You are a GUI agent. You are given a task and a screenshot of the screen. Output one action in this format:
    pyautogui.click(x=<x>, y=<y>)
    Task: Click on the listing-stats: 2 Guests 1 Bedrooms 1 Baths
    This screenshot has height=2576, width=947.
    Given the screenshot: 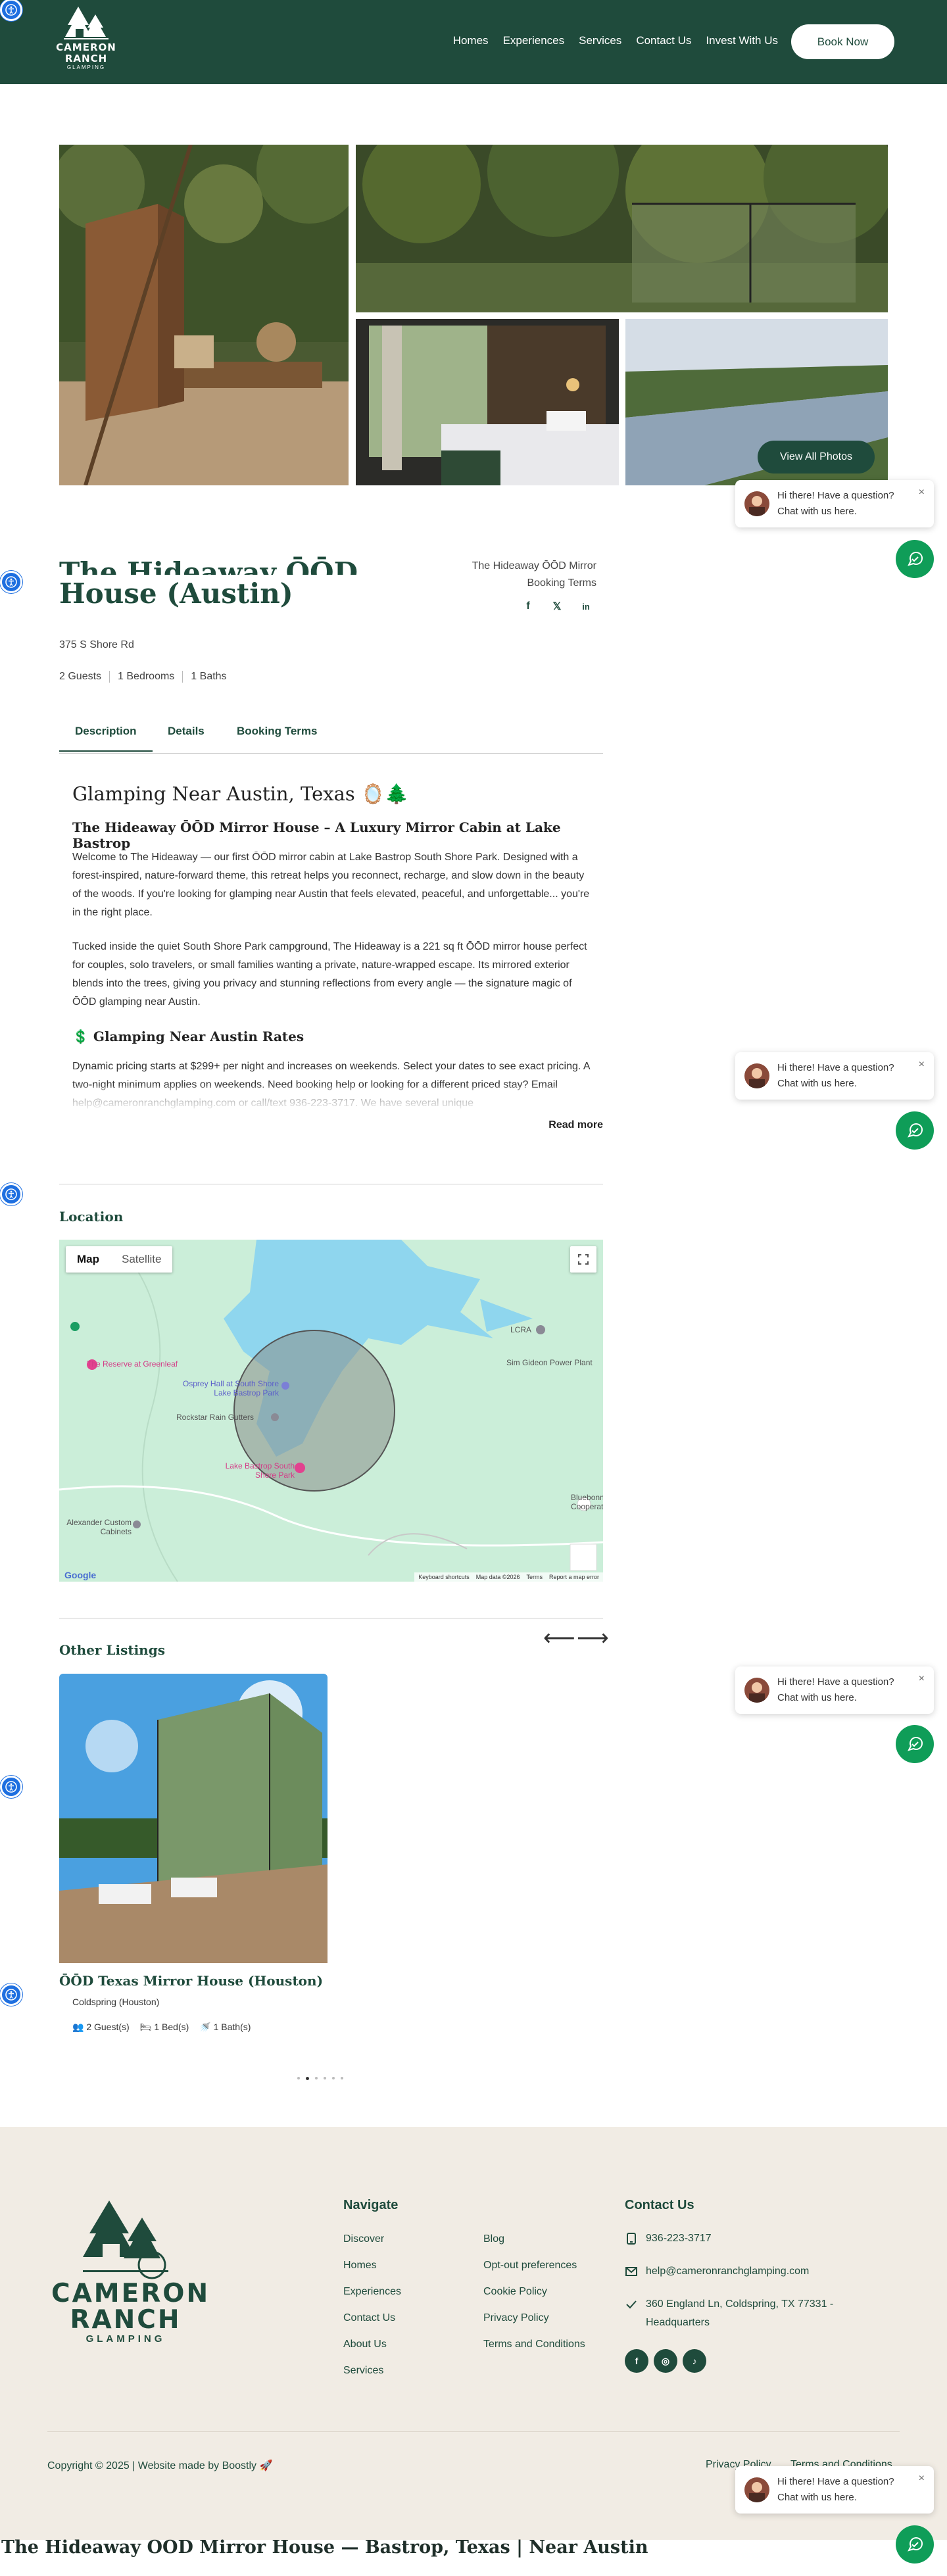 What is the action you would take?
    pyautogui.click(x=147, y=677)
    